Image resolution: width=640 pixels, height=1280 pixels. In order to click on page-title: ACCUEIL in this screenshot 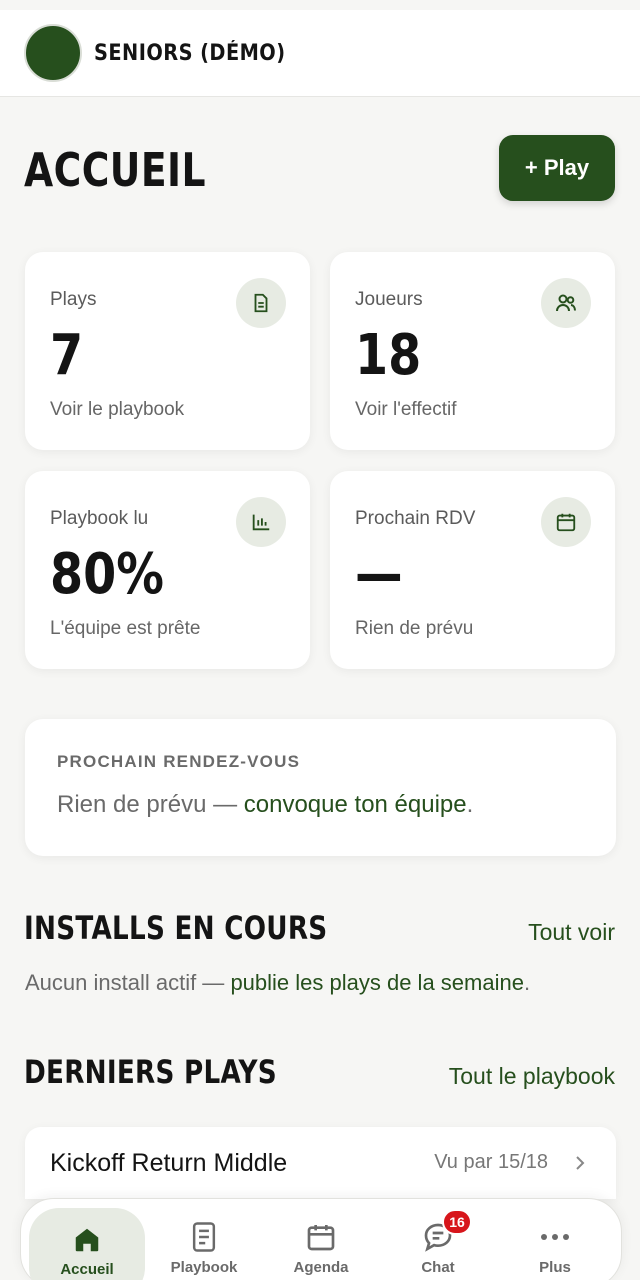, I will do `click(115, 170)`.